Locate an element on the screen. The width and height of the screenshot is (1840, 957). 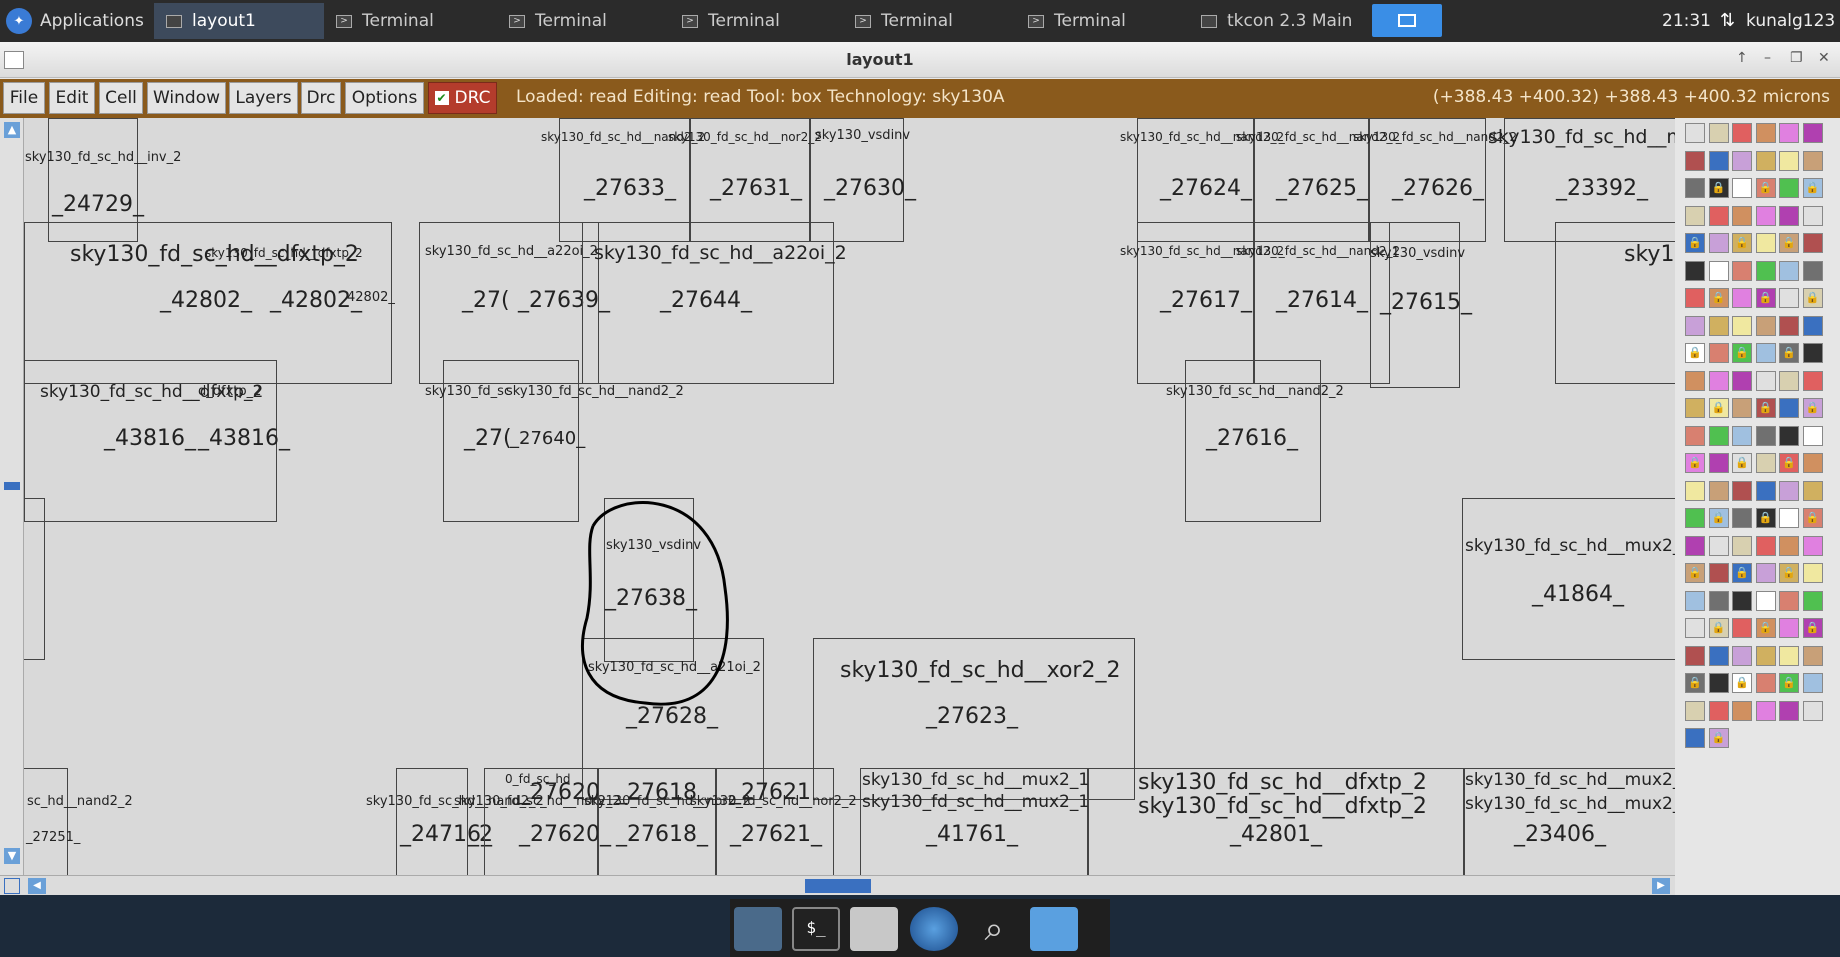
browser-icon is located at coordinates (934, 929).